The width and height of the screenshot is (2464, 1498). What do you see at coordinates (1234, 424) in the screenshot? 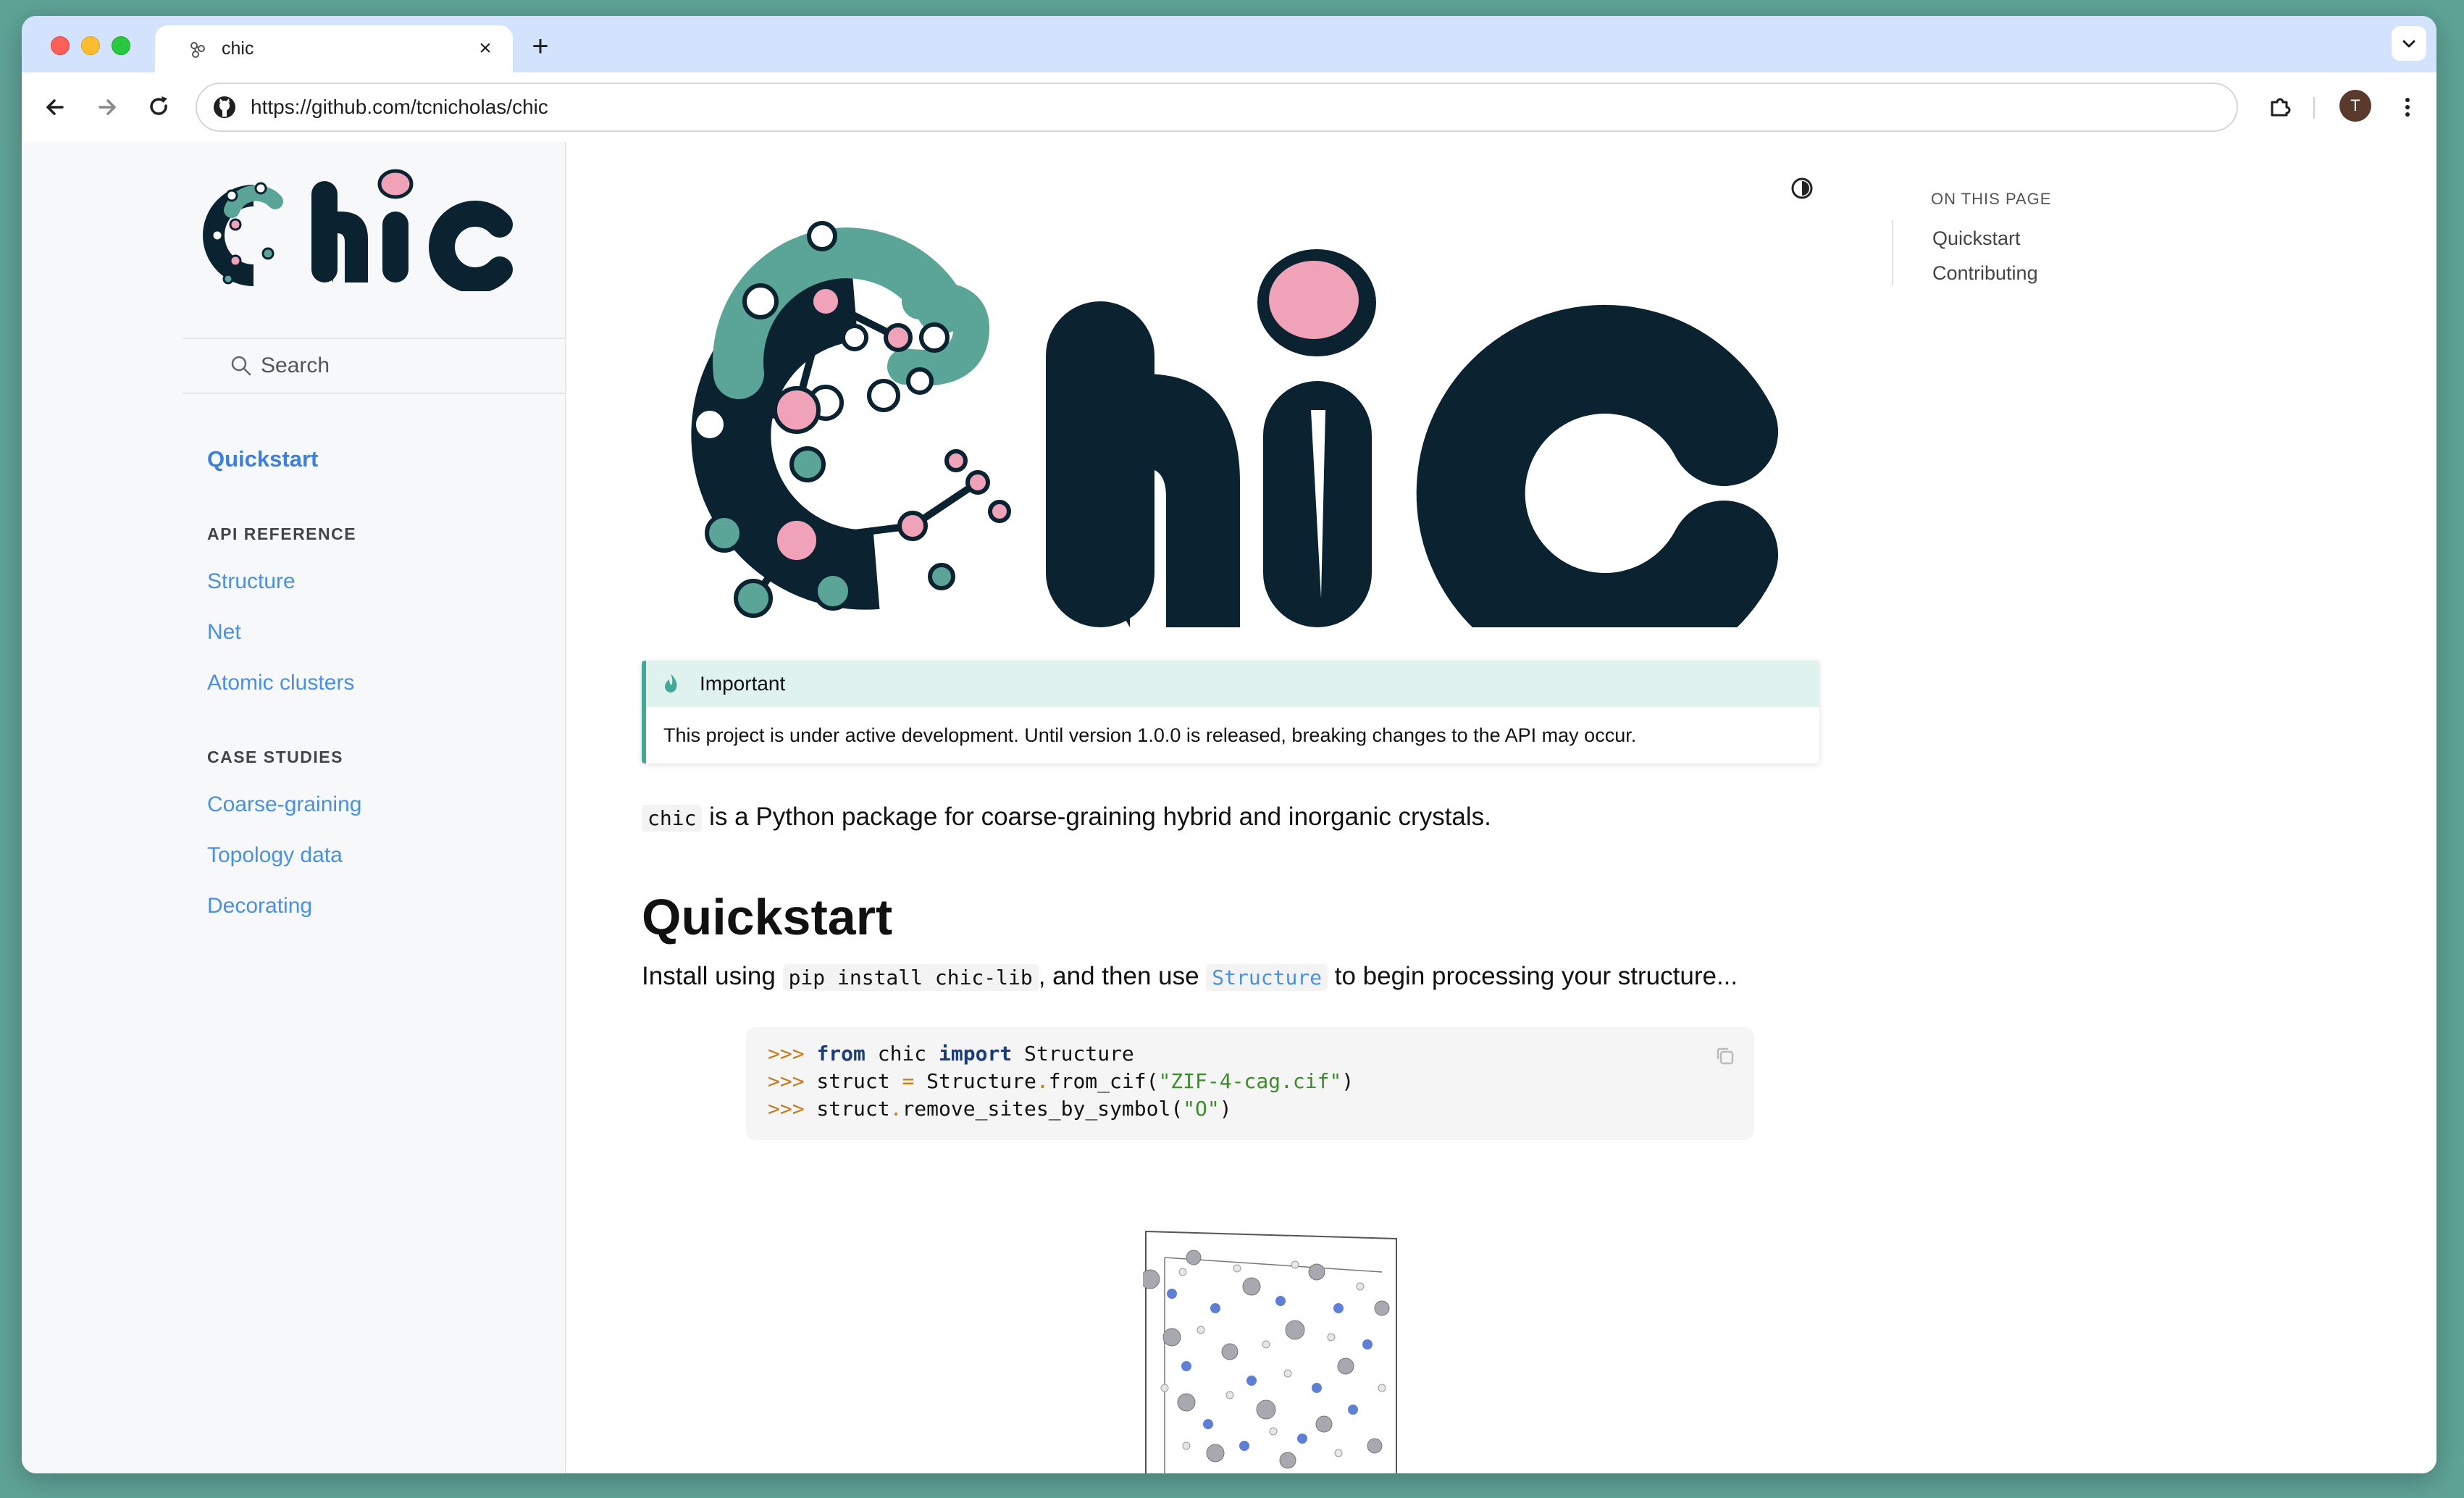
I see `chic-hero-logo` at bounding box center [1234, 424].